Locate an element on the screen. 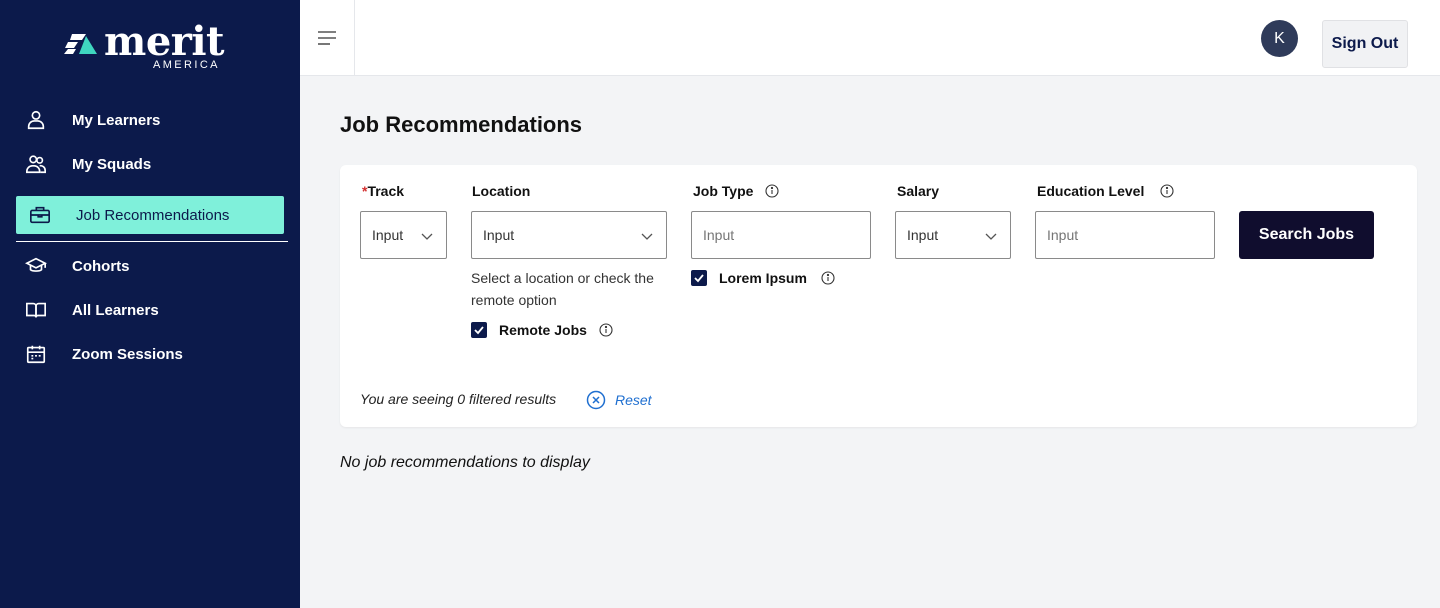 The height and width of the screenshot is (608, 1440). sidebar-item-label: My Learners is located at coordinates (116, 120).